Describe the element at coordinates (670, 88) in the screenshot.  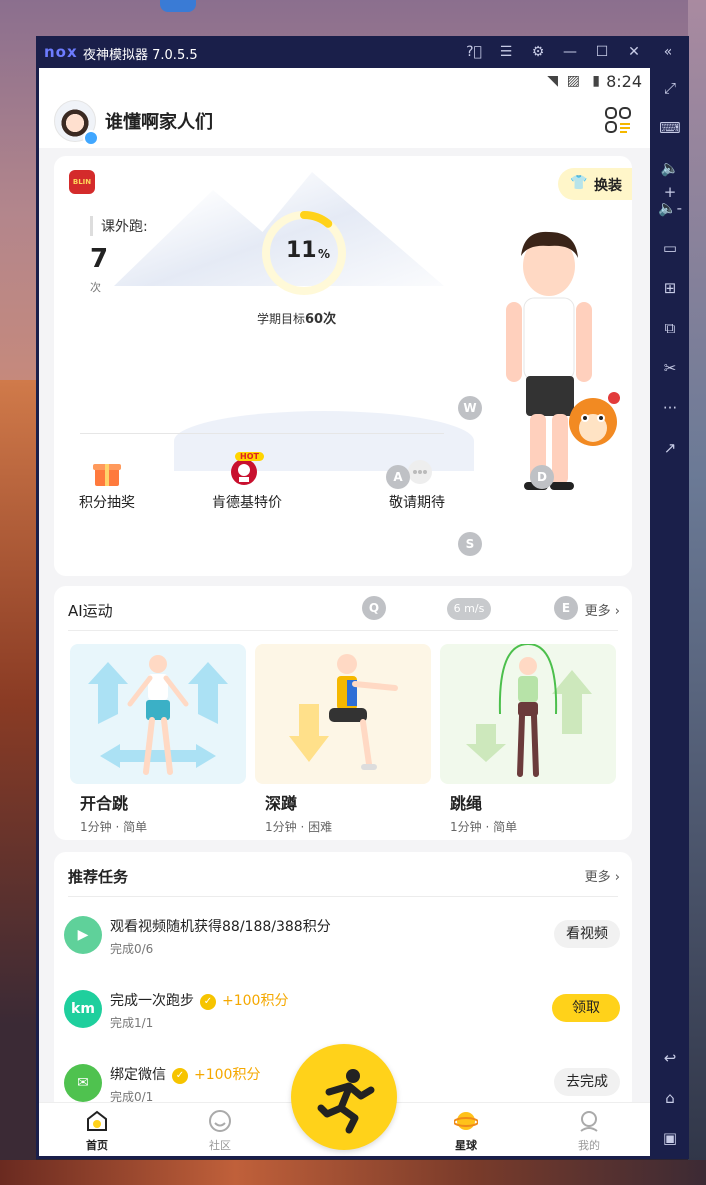
I see `fullscreen-icon: ⤢` at that location.